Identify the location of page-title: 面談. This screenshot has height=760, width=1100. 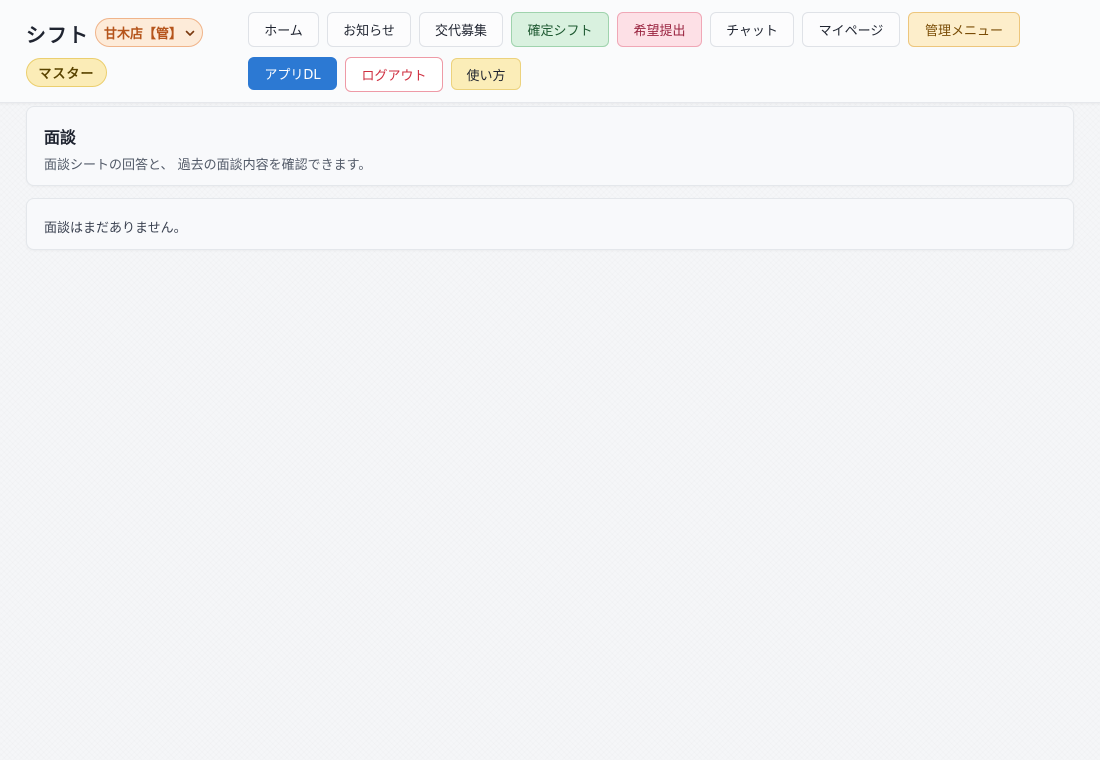
(60, 137).